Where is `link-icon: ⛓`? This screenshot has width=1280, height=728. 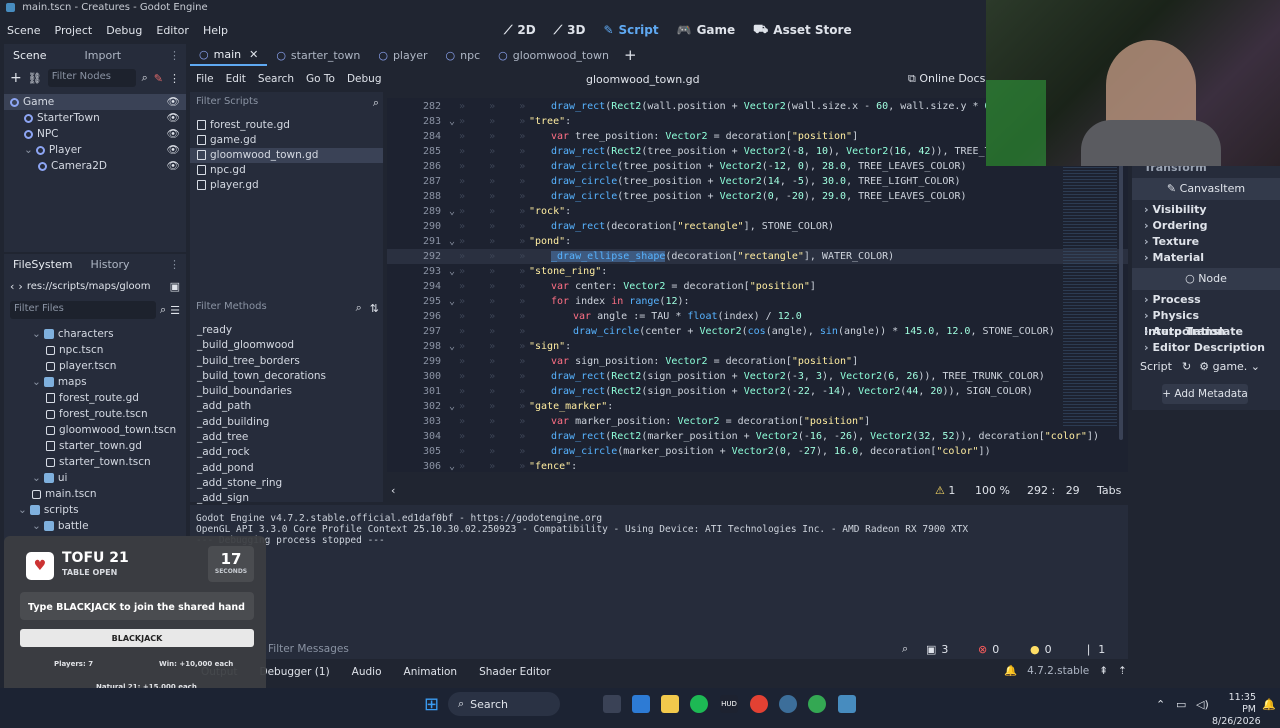 link-icon: ⛓ is located at coordinates (35, 78).